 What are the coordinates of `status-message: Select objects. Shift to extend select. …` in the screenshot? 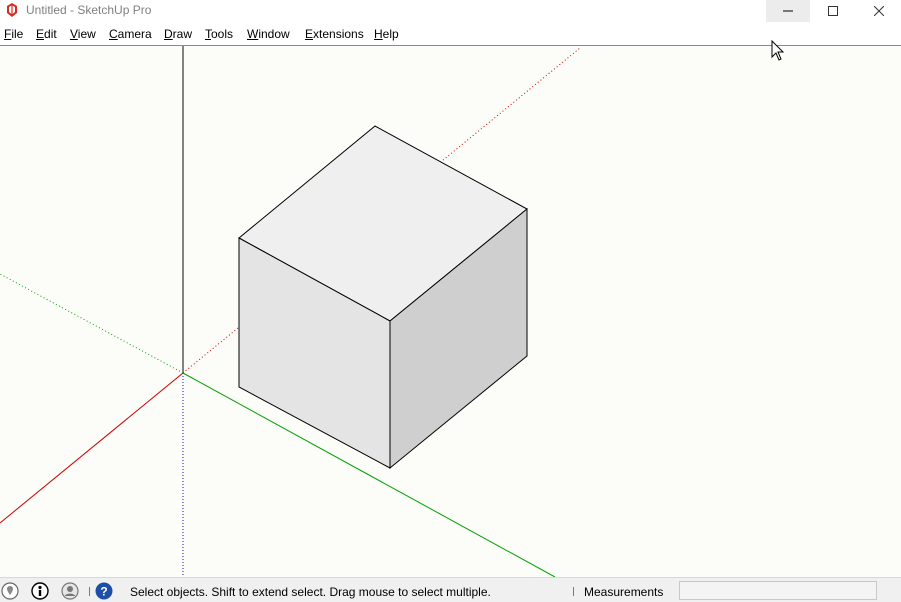 It's located at (310, 592).